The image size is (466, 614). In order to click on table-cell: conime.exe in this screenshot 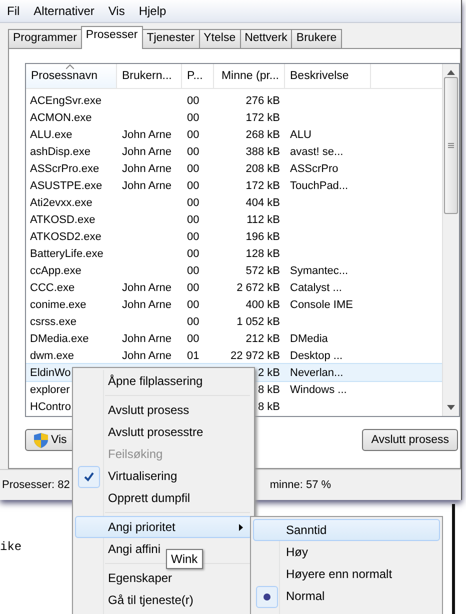, I will do `click(58, 304)`.